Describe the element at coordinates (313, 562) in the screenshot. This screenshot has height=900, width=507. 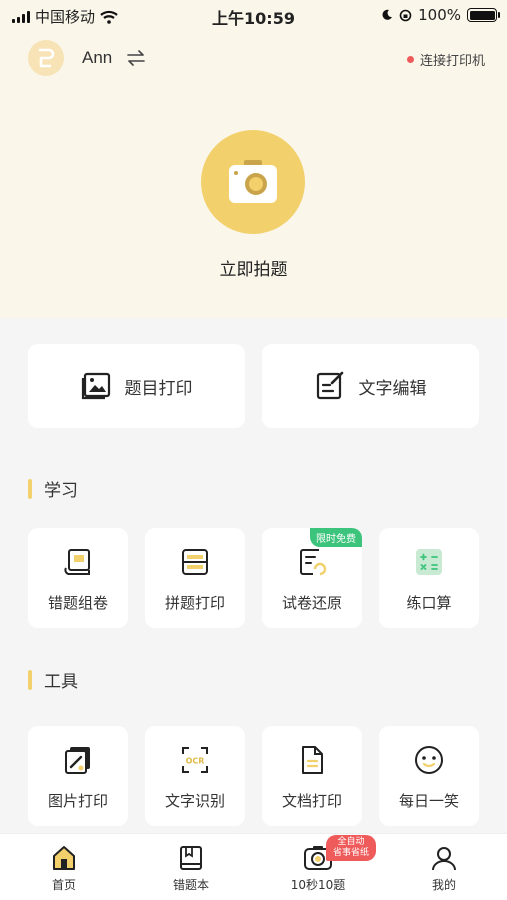
I see `exam-restore-icon` at that location.